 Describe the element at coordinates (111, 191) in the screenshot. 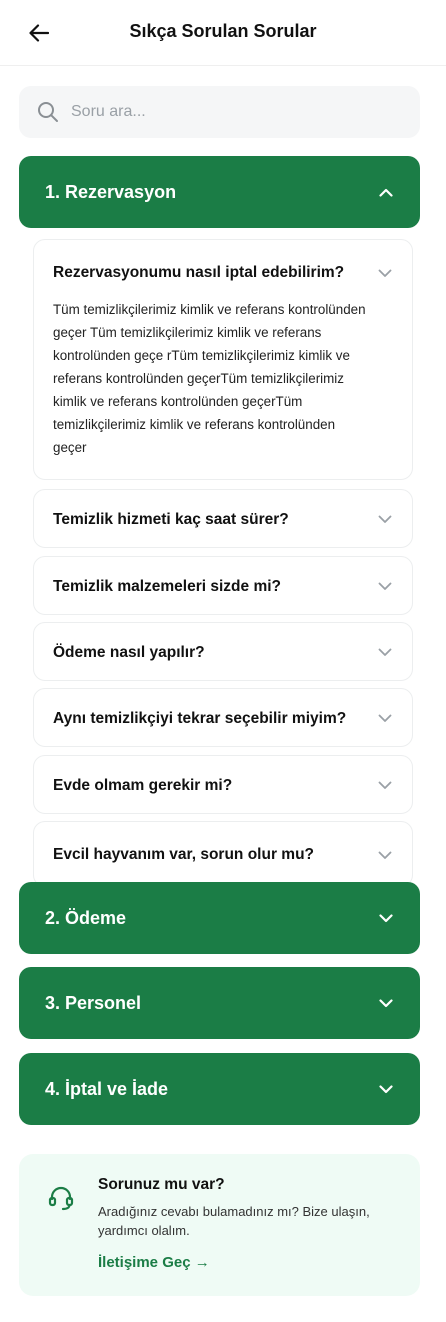

I see `section-title: 1. Rezervasyon` at that location.